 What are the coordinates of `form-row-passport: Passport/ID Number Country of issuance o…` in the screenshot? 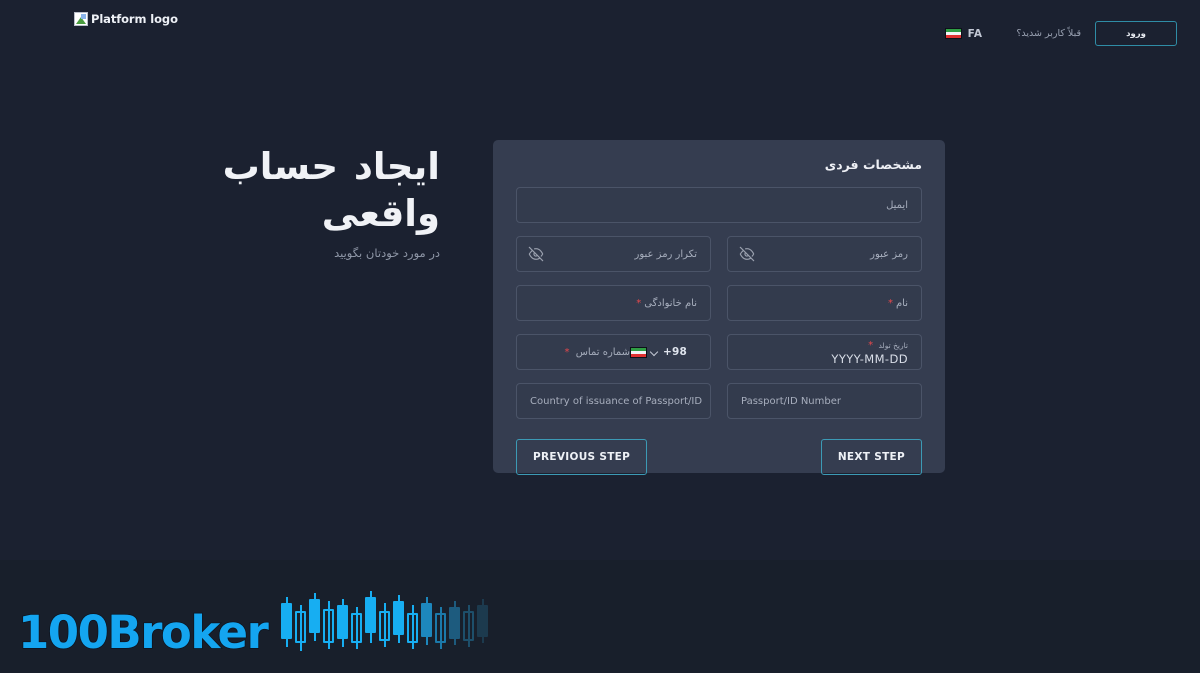 It's located at (719, 401).